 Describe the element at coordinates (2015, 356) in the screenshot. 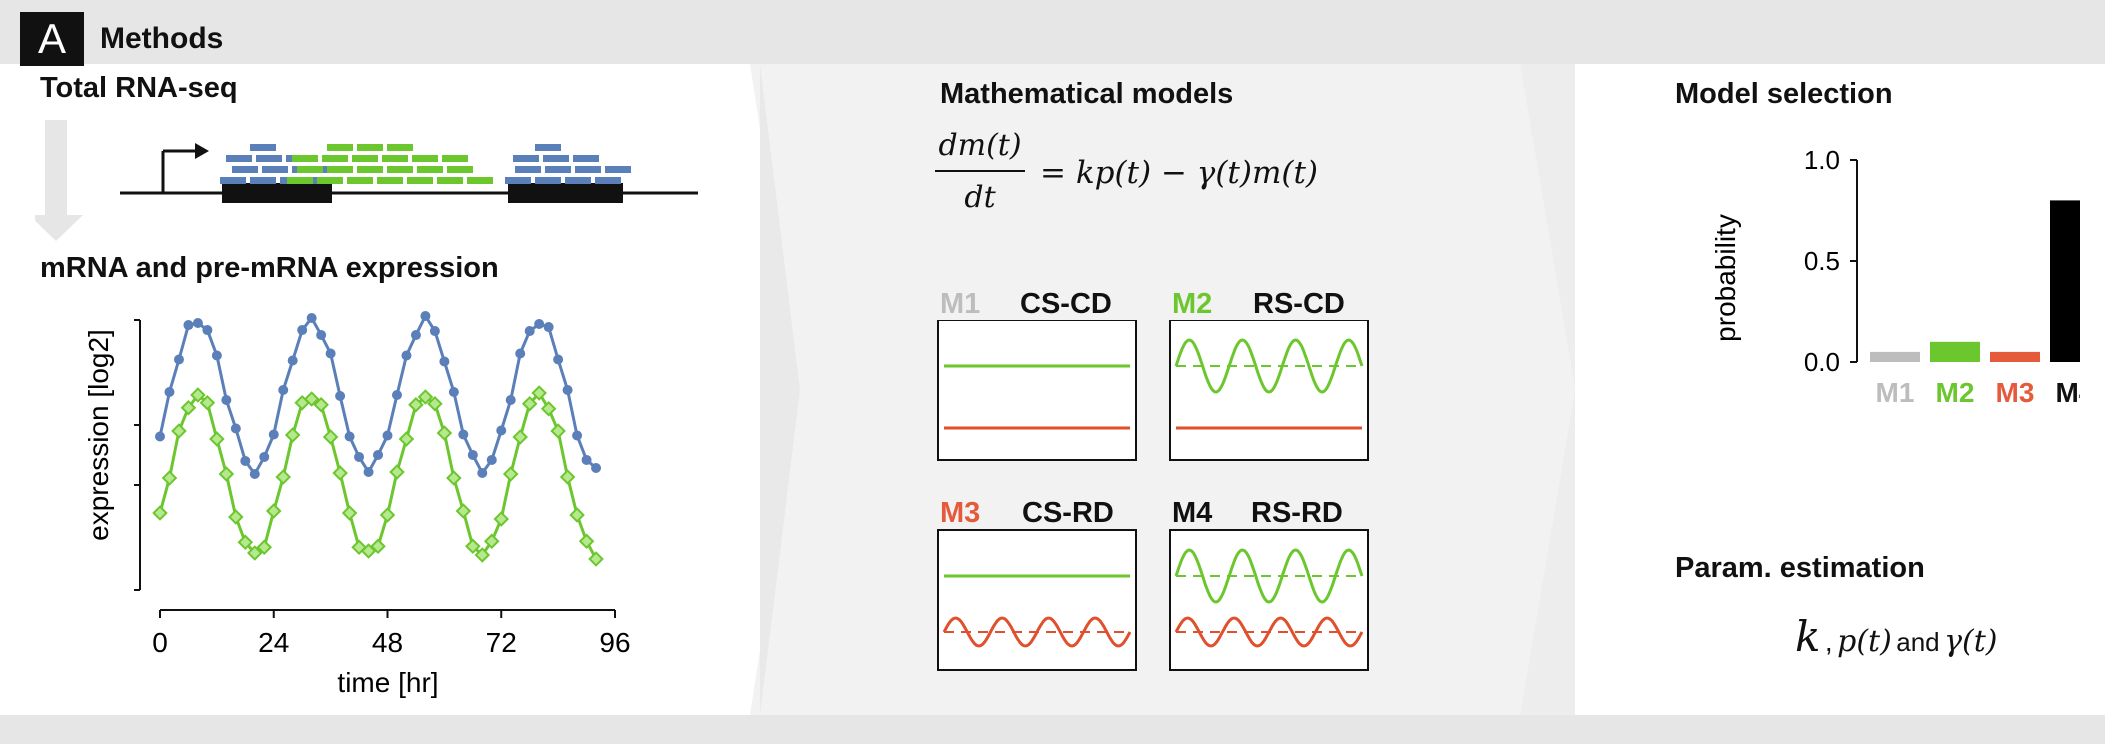

I see `bar-m3` at that location.